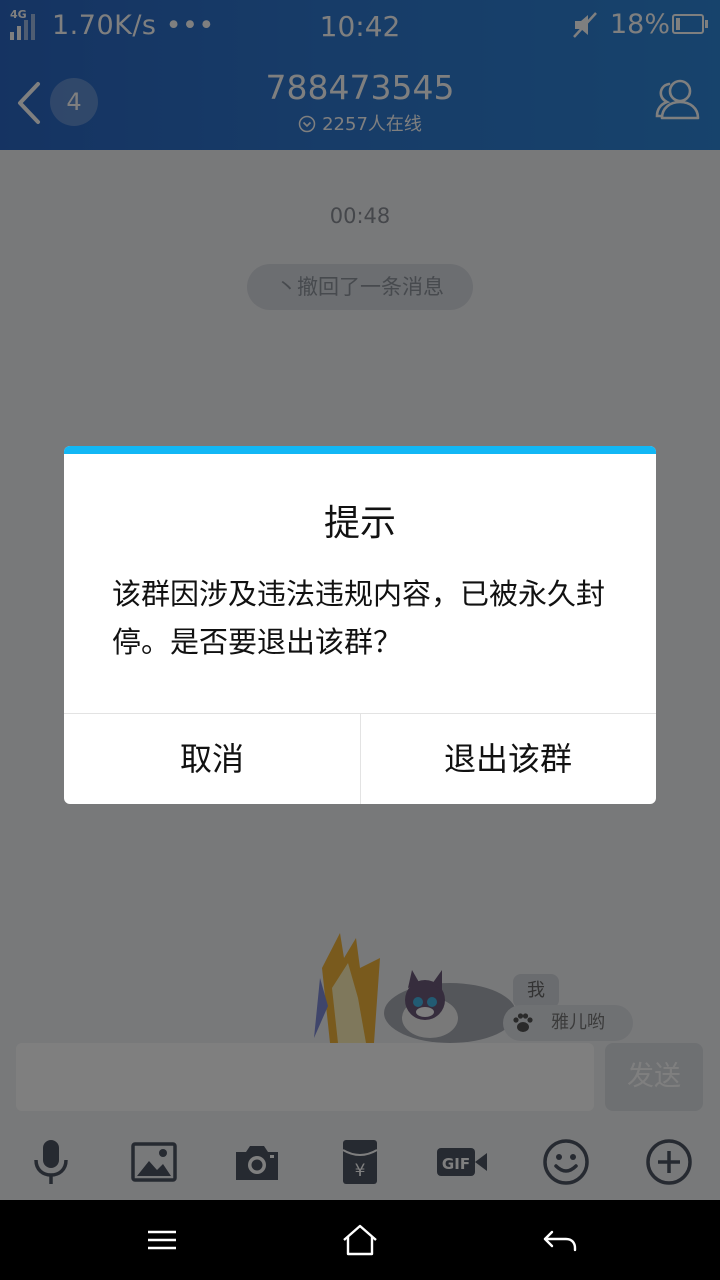  What do you see at coordinates (560, 1240) in the screenshot?
I see `back-icon` at bounding box center [560, 1240].